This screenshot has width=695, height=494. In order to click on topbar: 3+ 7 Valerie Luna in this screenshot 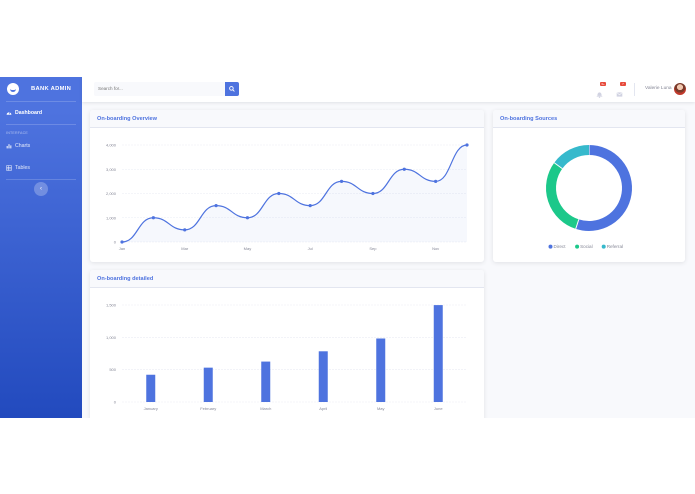, I will do `click(388, 89)`.